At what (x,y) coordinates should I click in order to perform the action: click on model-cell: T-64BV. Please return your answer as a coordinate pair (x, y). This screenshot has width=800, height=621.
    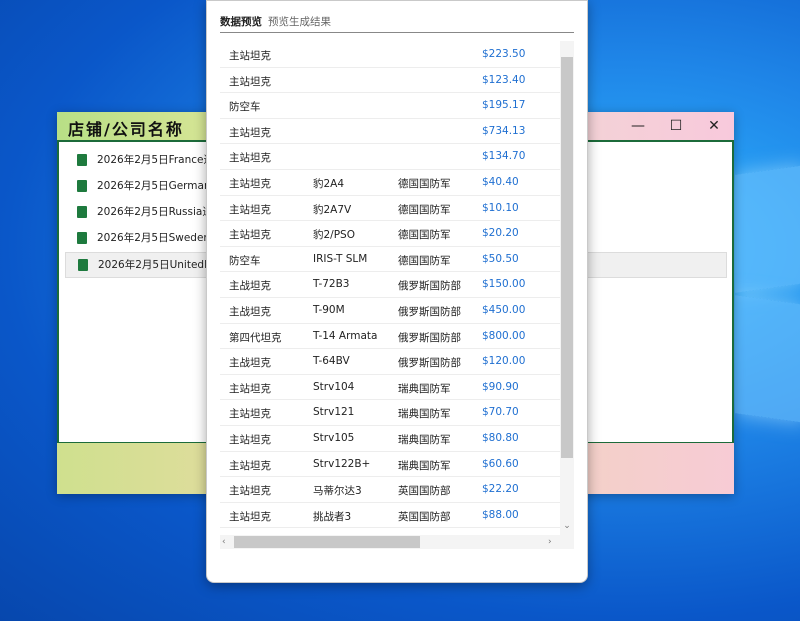
    Looking at the image, I should click on (331, 361).